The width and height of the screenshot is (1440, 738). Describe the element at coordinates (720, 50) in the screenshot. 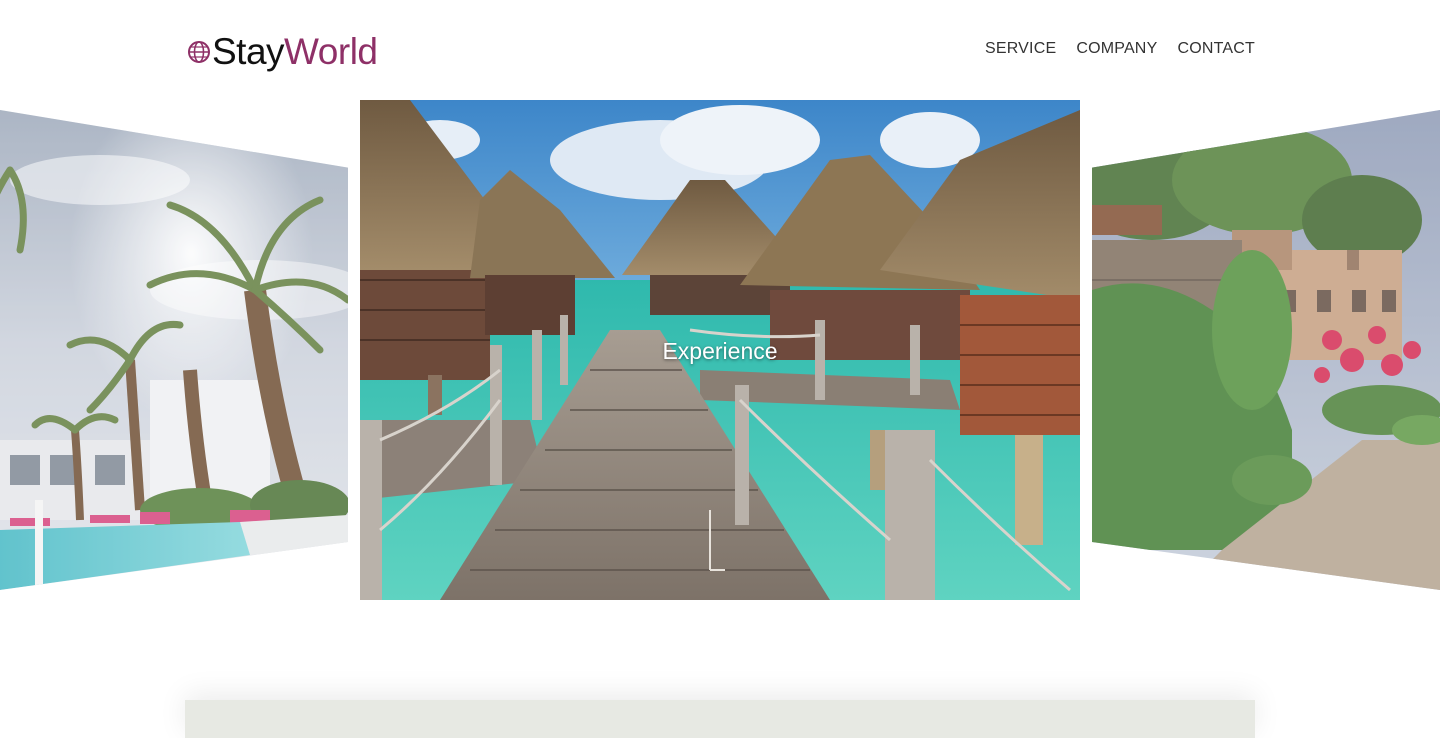

I see `site-header: Stay World SERVICE COMPANY CONTACT` at that location.